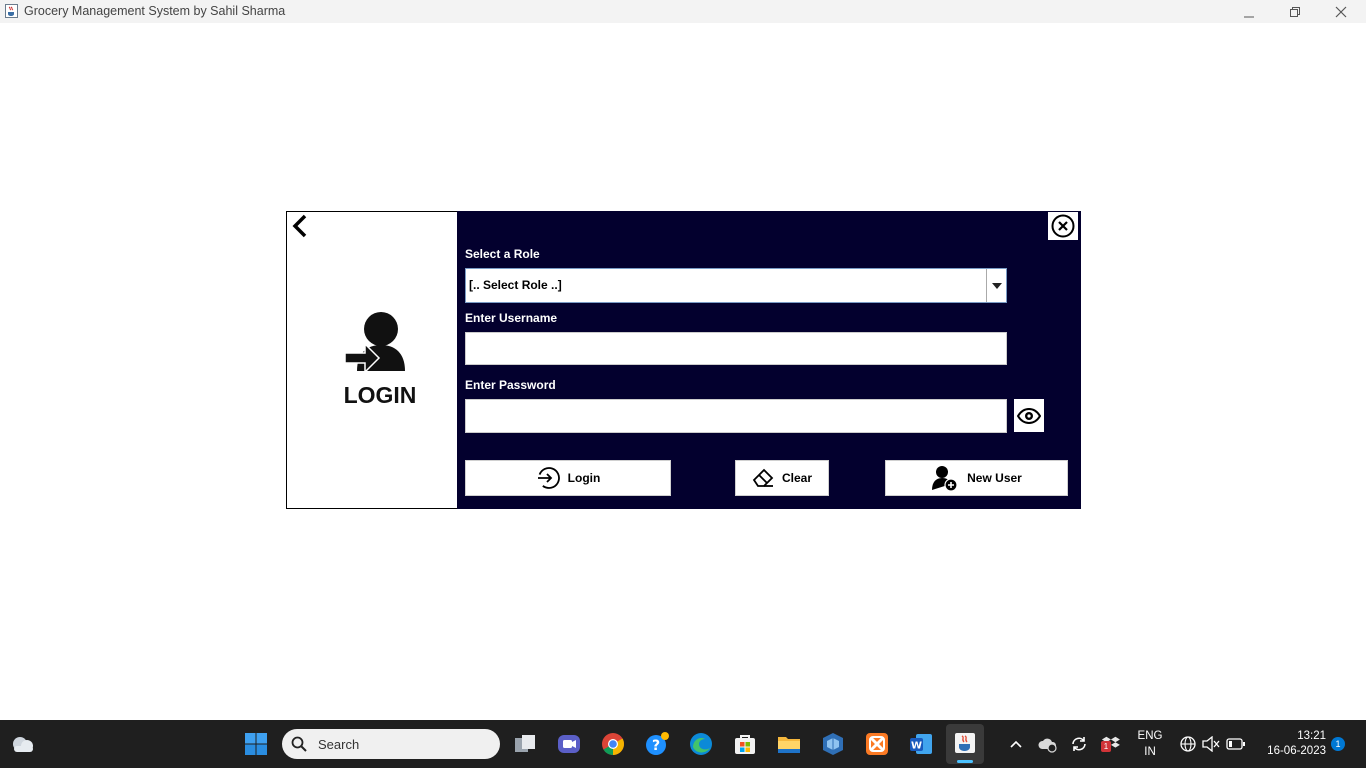  Describe the element at coordinates (736, 416) in the screenshot. I see `password-field` at that location.